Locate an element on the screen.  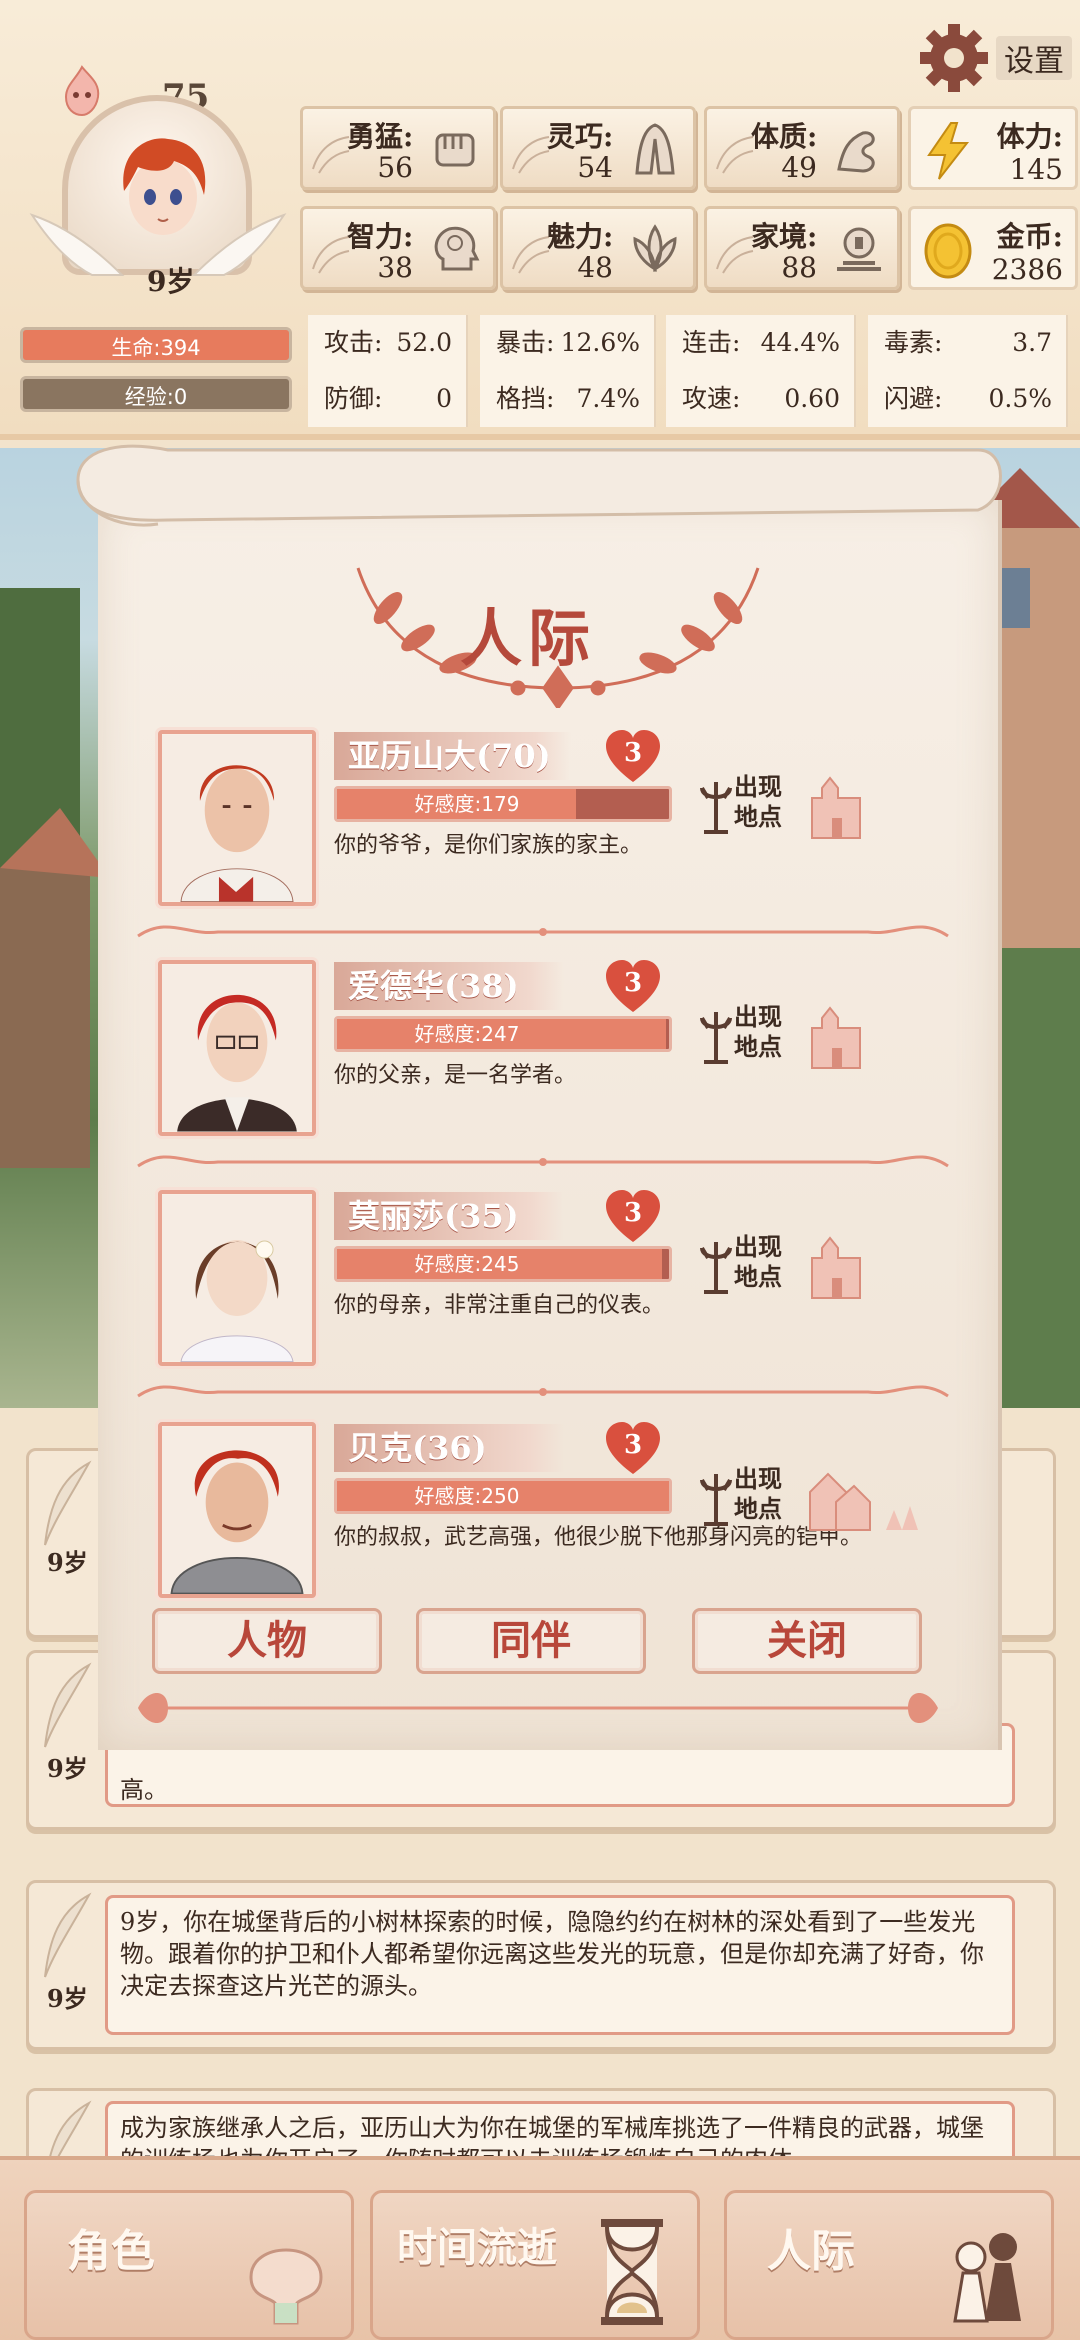
attr-attack: 攻击: 52.0 is located at coordinates (388, 343).